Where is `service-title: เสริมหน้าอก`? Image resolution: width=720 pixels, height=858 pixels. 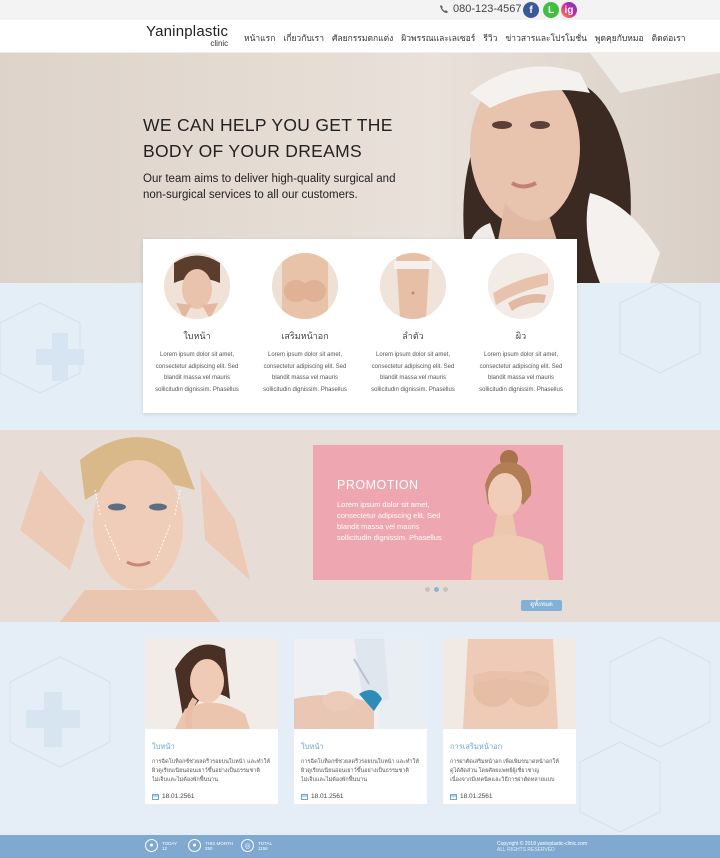 service-title: เสริมหน้าอก is located at coordinates (305, 336).